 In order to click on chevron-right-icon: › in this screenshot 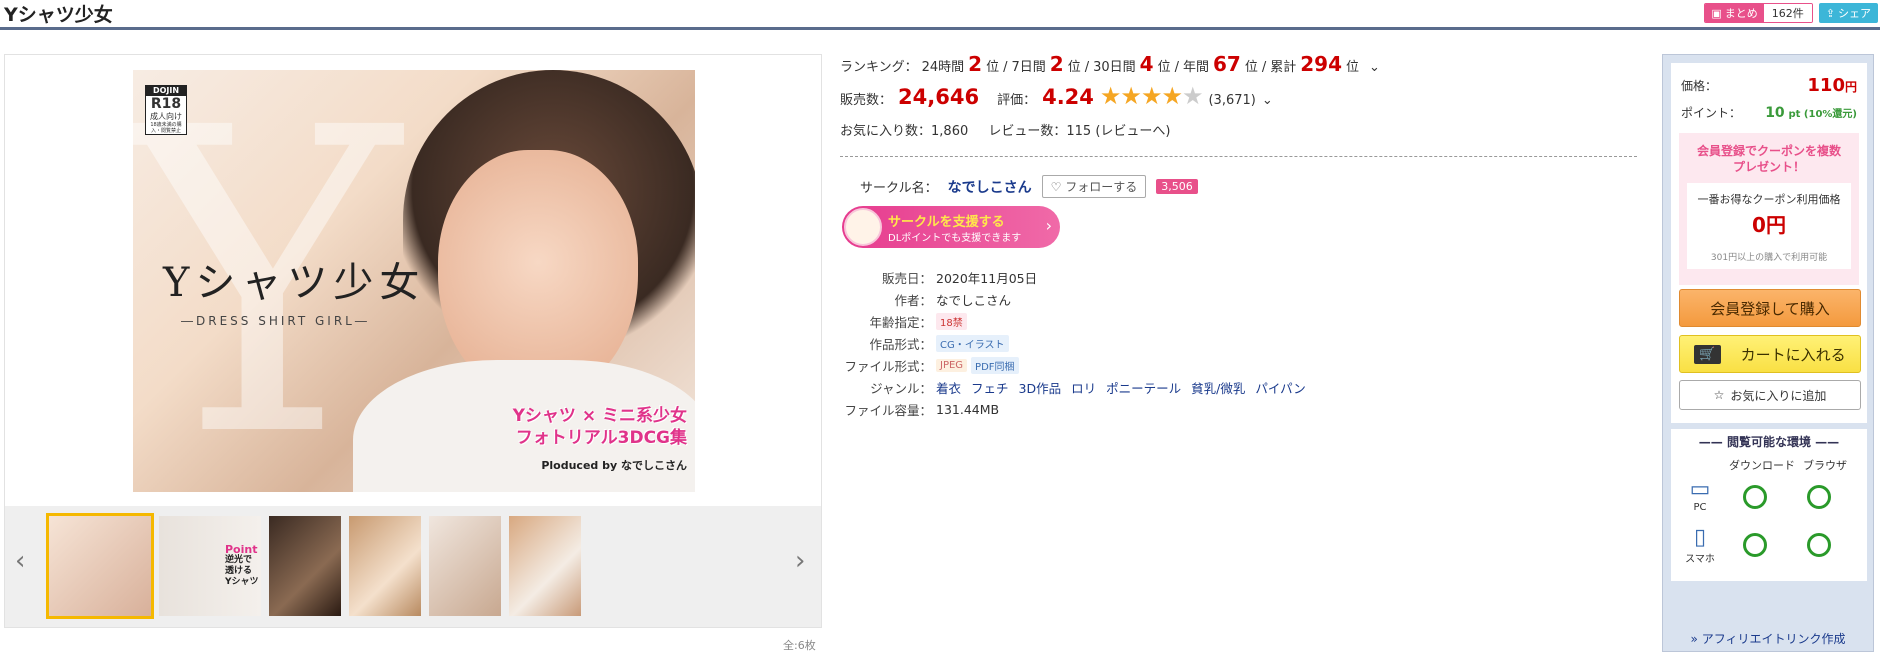, I will do `click(1048, 225)`.